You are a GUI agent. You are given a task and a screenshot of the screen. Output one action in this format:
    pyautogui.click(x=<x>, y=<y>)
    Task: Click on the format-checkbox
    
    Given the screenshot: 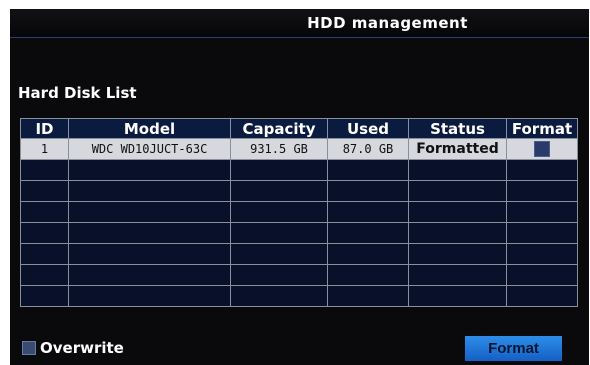 What is the action you would take?
    pyautogui.click(x=542, y=149)
    